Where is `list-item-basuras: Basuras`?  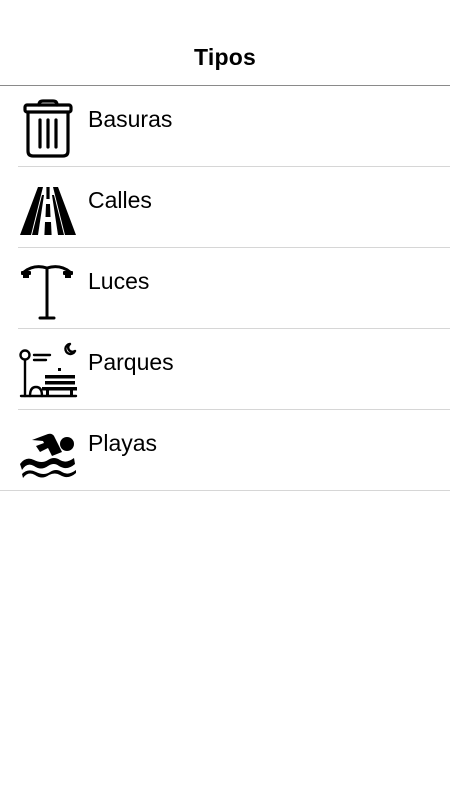
list-item-basuras: Basuras is located at coordinates (225, 126).